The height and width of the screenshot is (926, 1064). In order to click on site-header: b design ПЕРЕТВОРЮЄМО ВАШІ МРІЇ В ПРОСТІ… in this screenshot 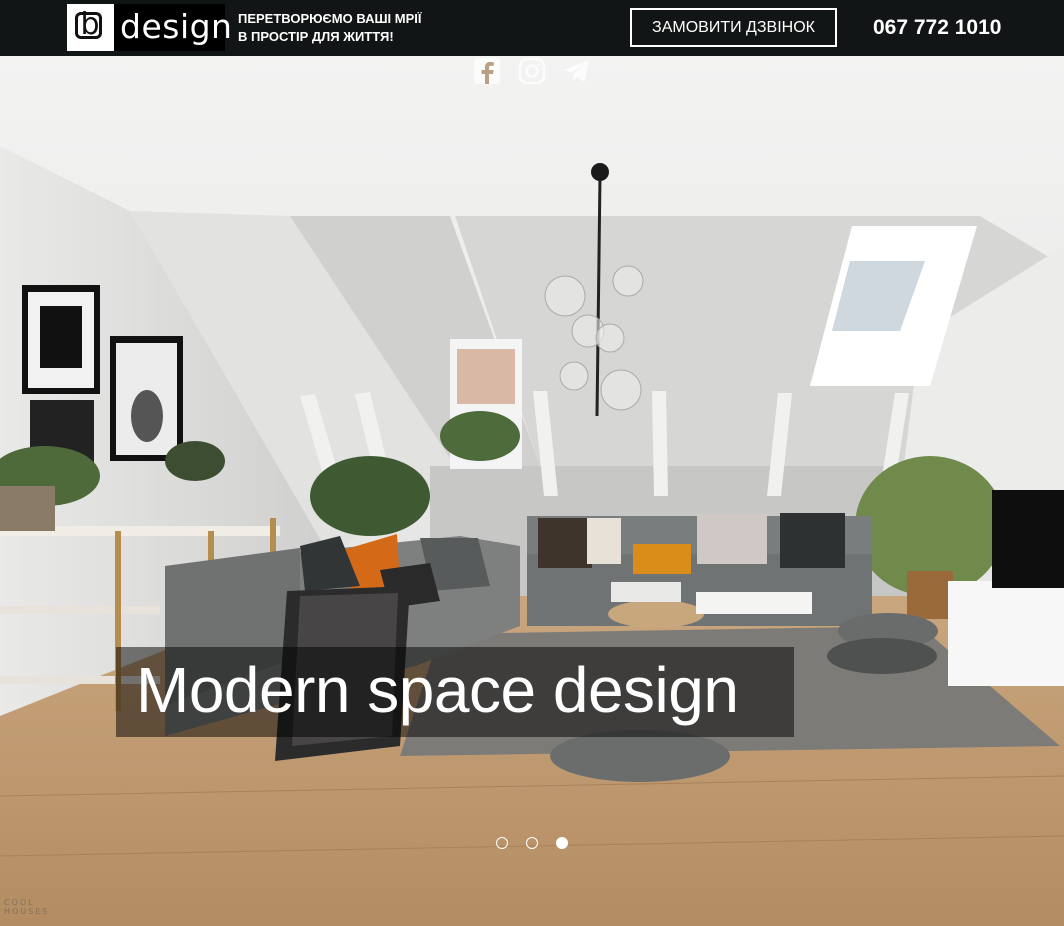, I will do `click(532, 28)`.